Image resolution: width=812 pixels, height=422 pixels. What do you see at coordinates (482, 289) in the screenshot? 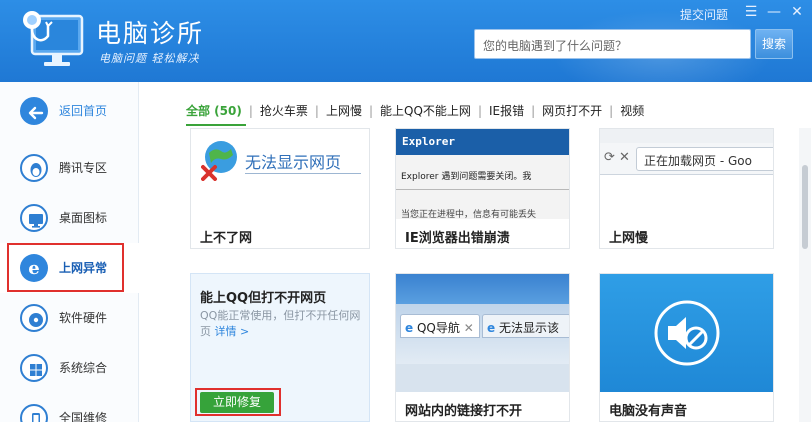
I see `thumb-window-frame` at bounding box center [482, 289].